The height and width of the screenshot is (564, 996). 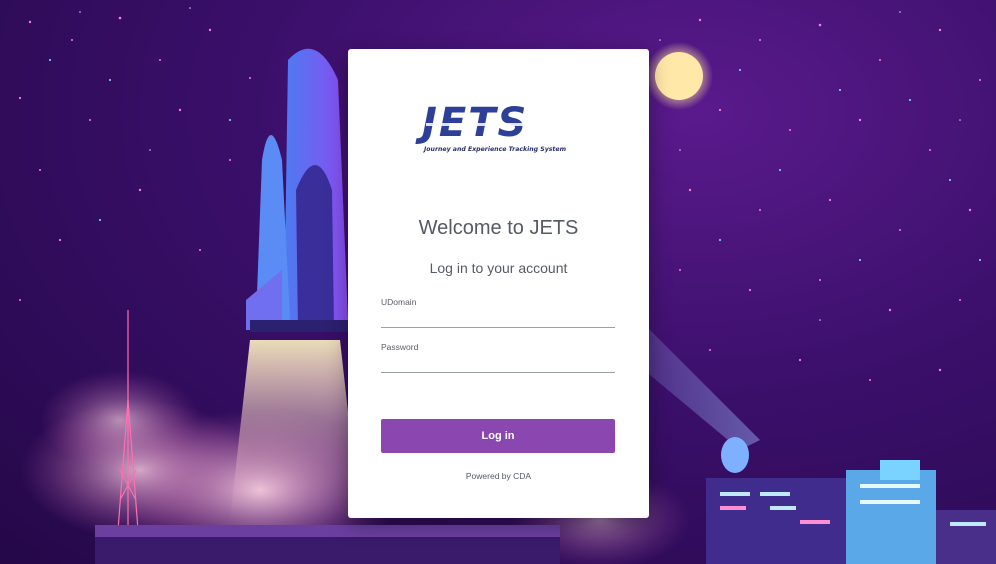 What do you see at coordinates (498, 362) in the screenshot?
I see `password-input` at bounding box center [498, 362].